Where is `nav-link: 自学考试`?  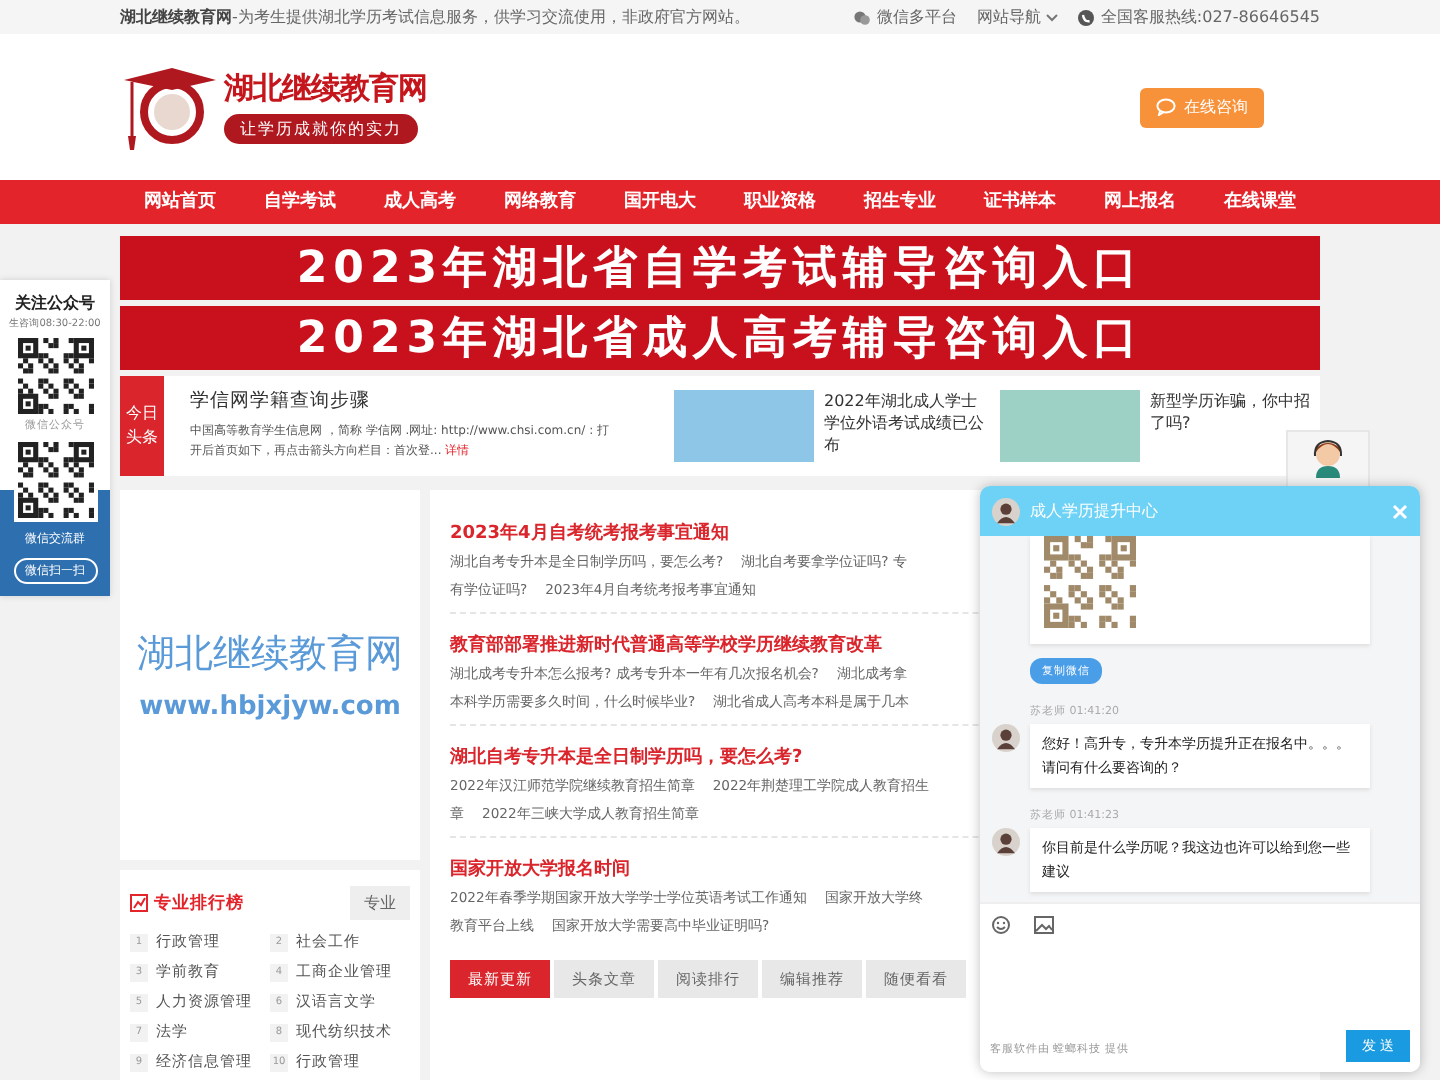
nav-link: 自学考试 is located at coordinates (300, 202).